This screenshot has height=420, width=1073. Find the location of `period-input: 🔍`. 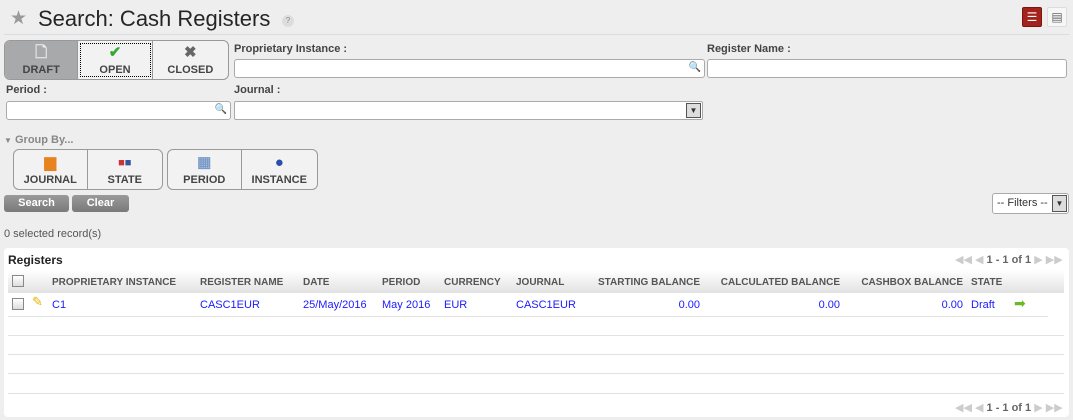

period-input: 🔍 is located at coordinates (118, 110).